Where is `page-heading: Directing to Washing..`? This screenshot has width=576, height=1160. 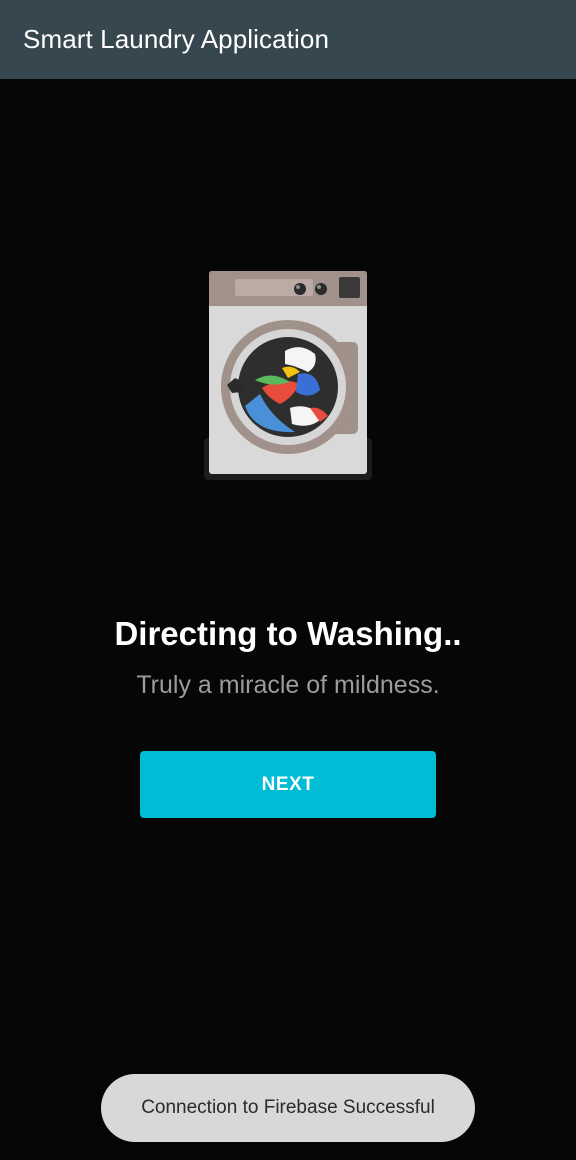 page-heading: Directing to Washing.. is located at coordinates (288, 633).